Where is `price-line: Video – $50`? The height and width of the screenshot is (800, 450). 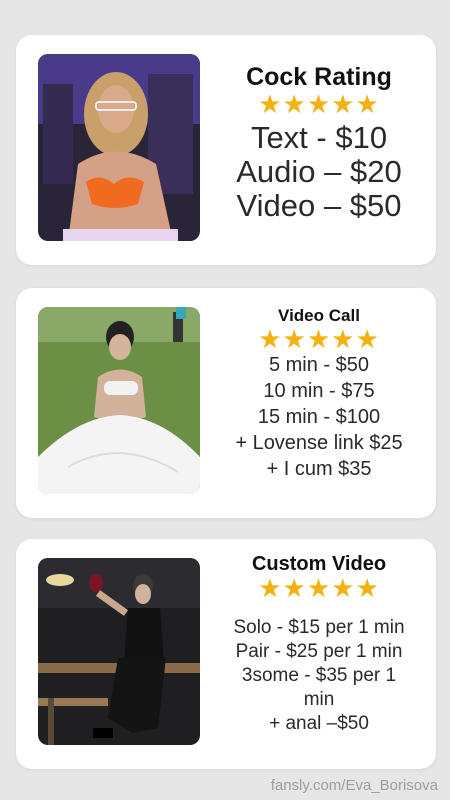 price-line: Video – $50 is located at coordinates (319, 205).